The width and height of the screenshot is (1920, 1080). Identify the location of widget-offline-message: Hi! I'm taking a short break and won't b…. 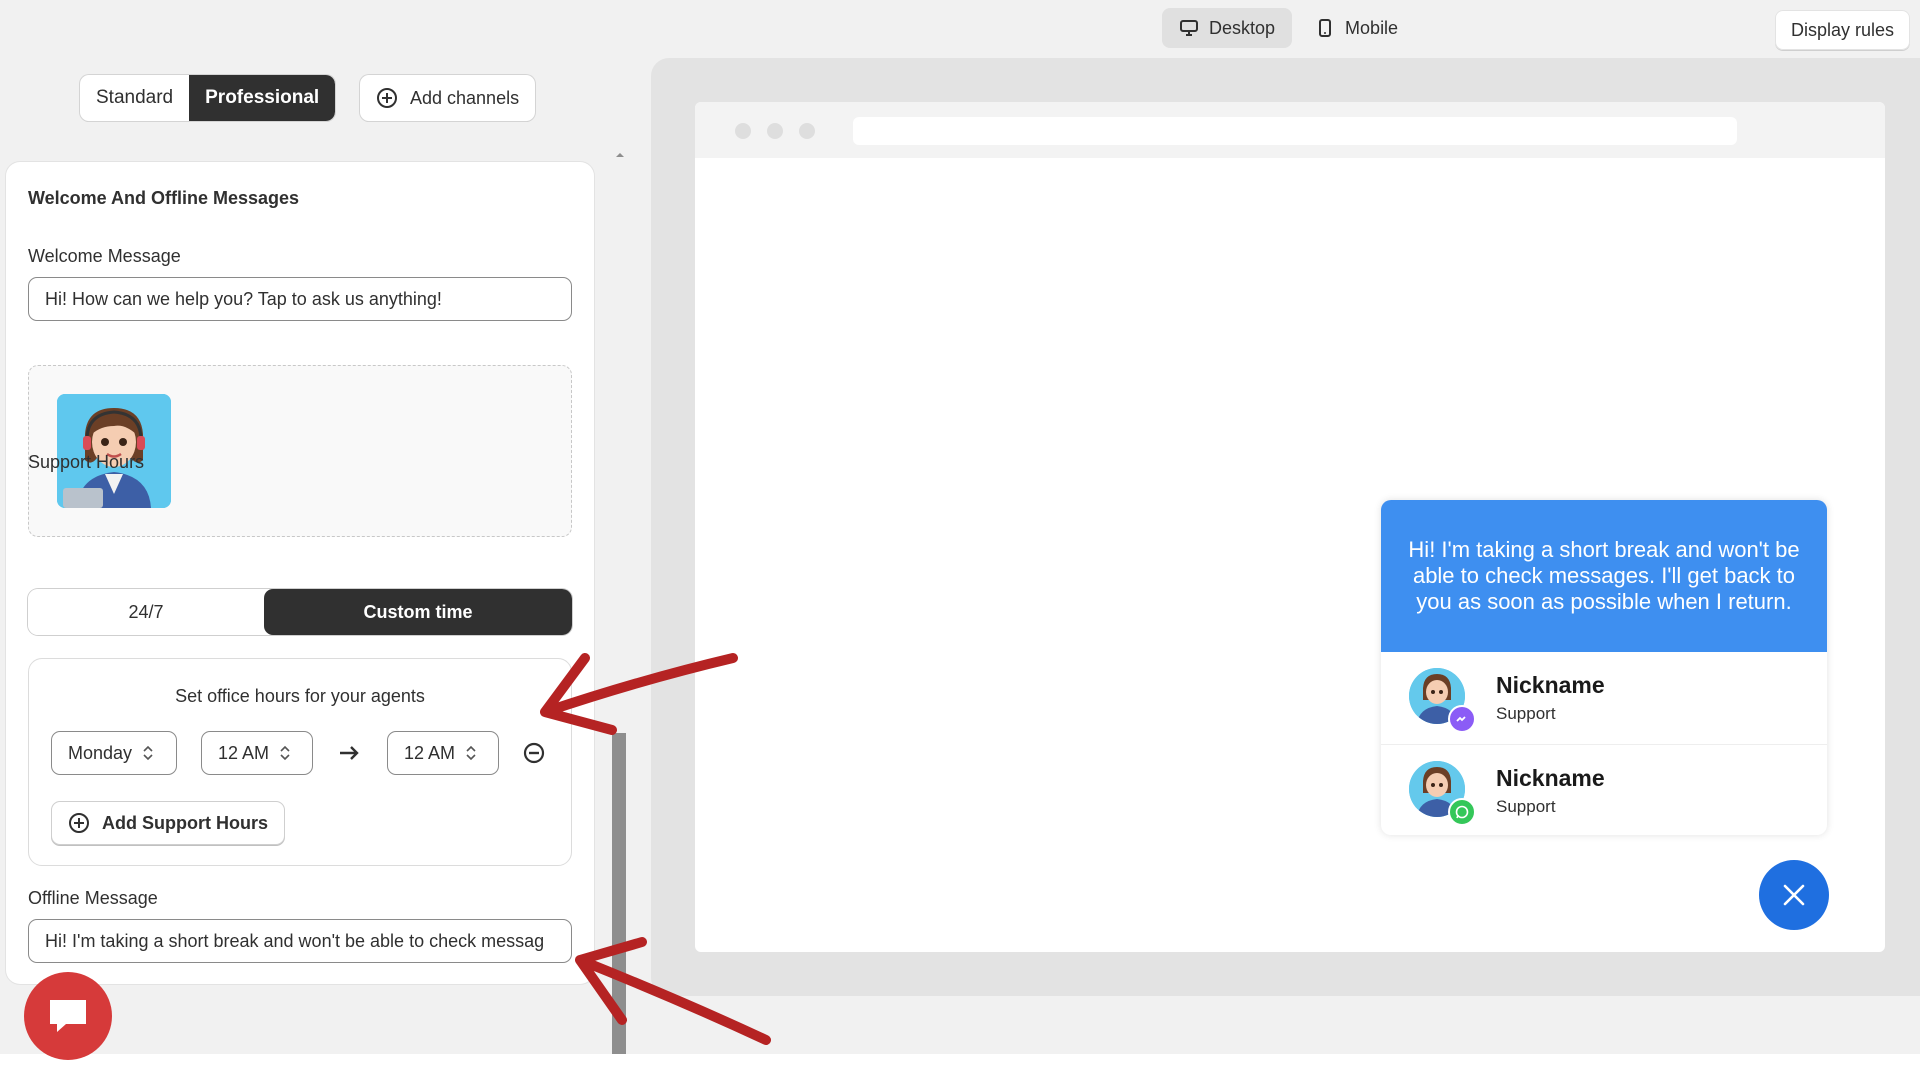
(1604, 576).